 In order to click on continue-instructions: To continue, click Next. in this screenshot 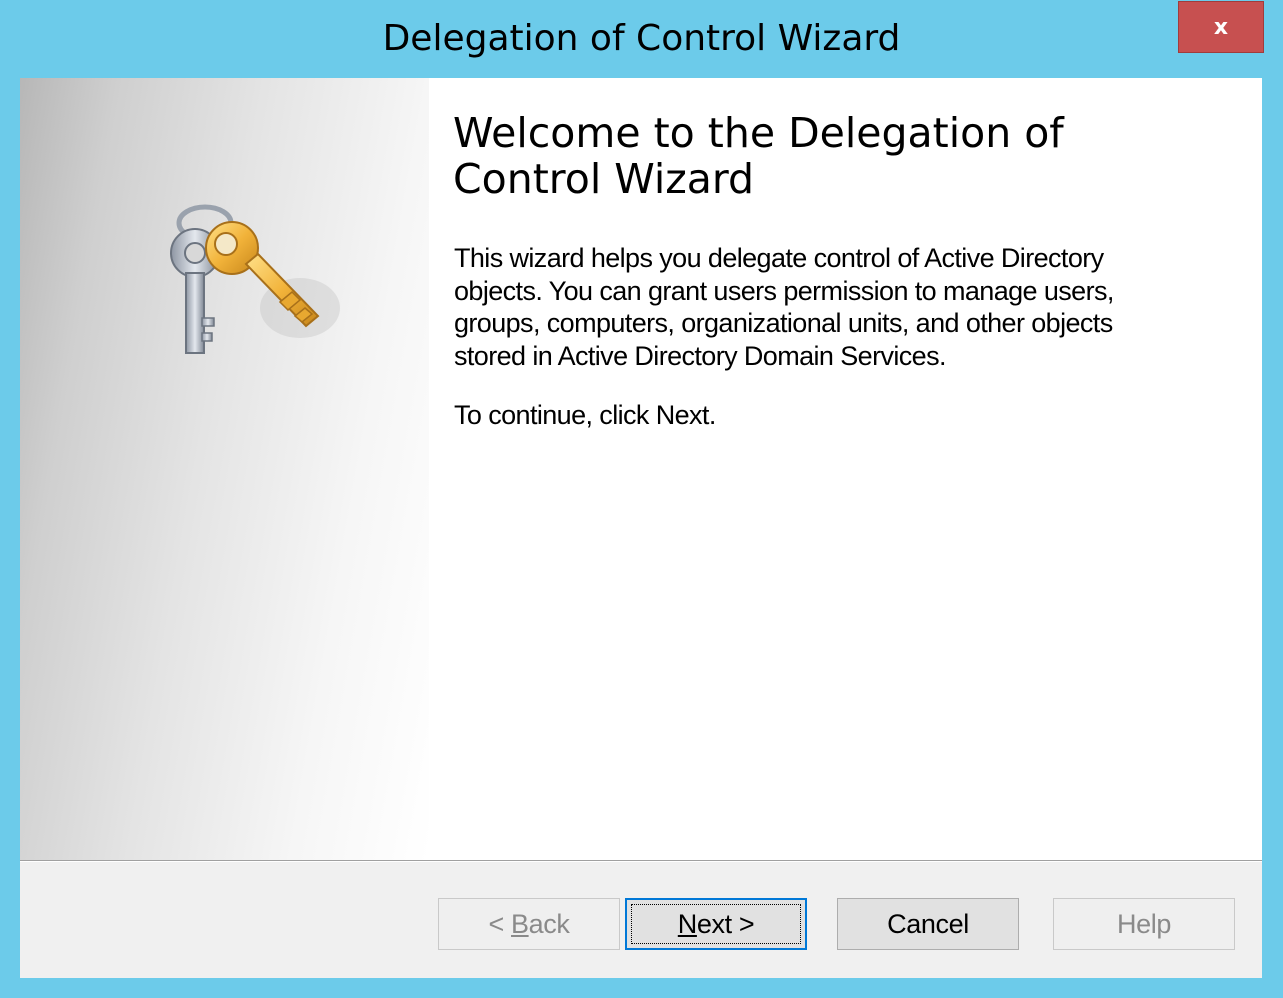, I will do `click(585, 415)`.